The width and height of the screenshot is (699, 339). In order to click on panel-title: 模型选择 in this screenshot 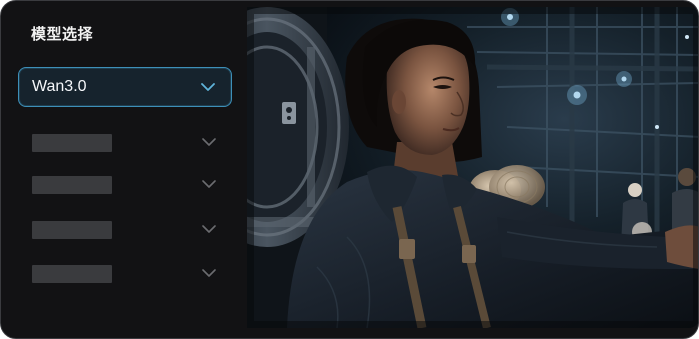, I will do `click(62, 34)`.